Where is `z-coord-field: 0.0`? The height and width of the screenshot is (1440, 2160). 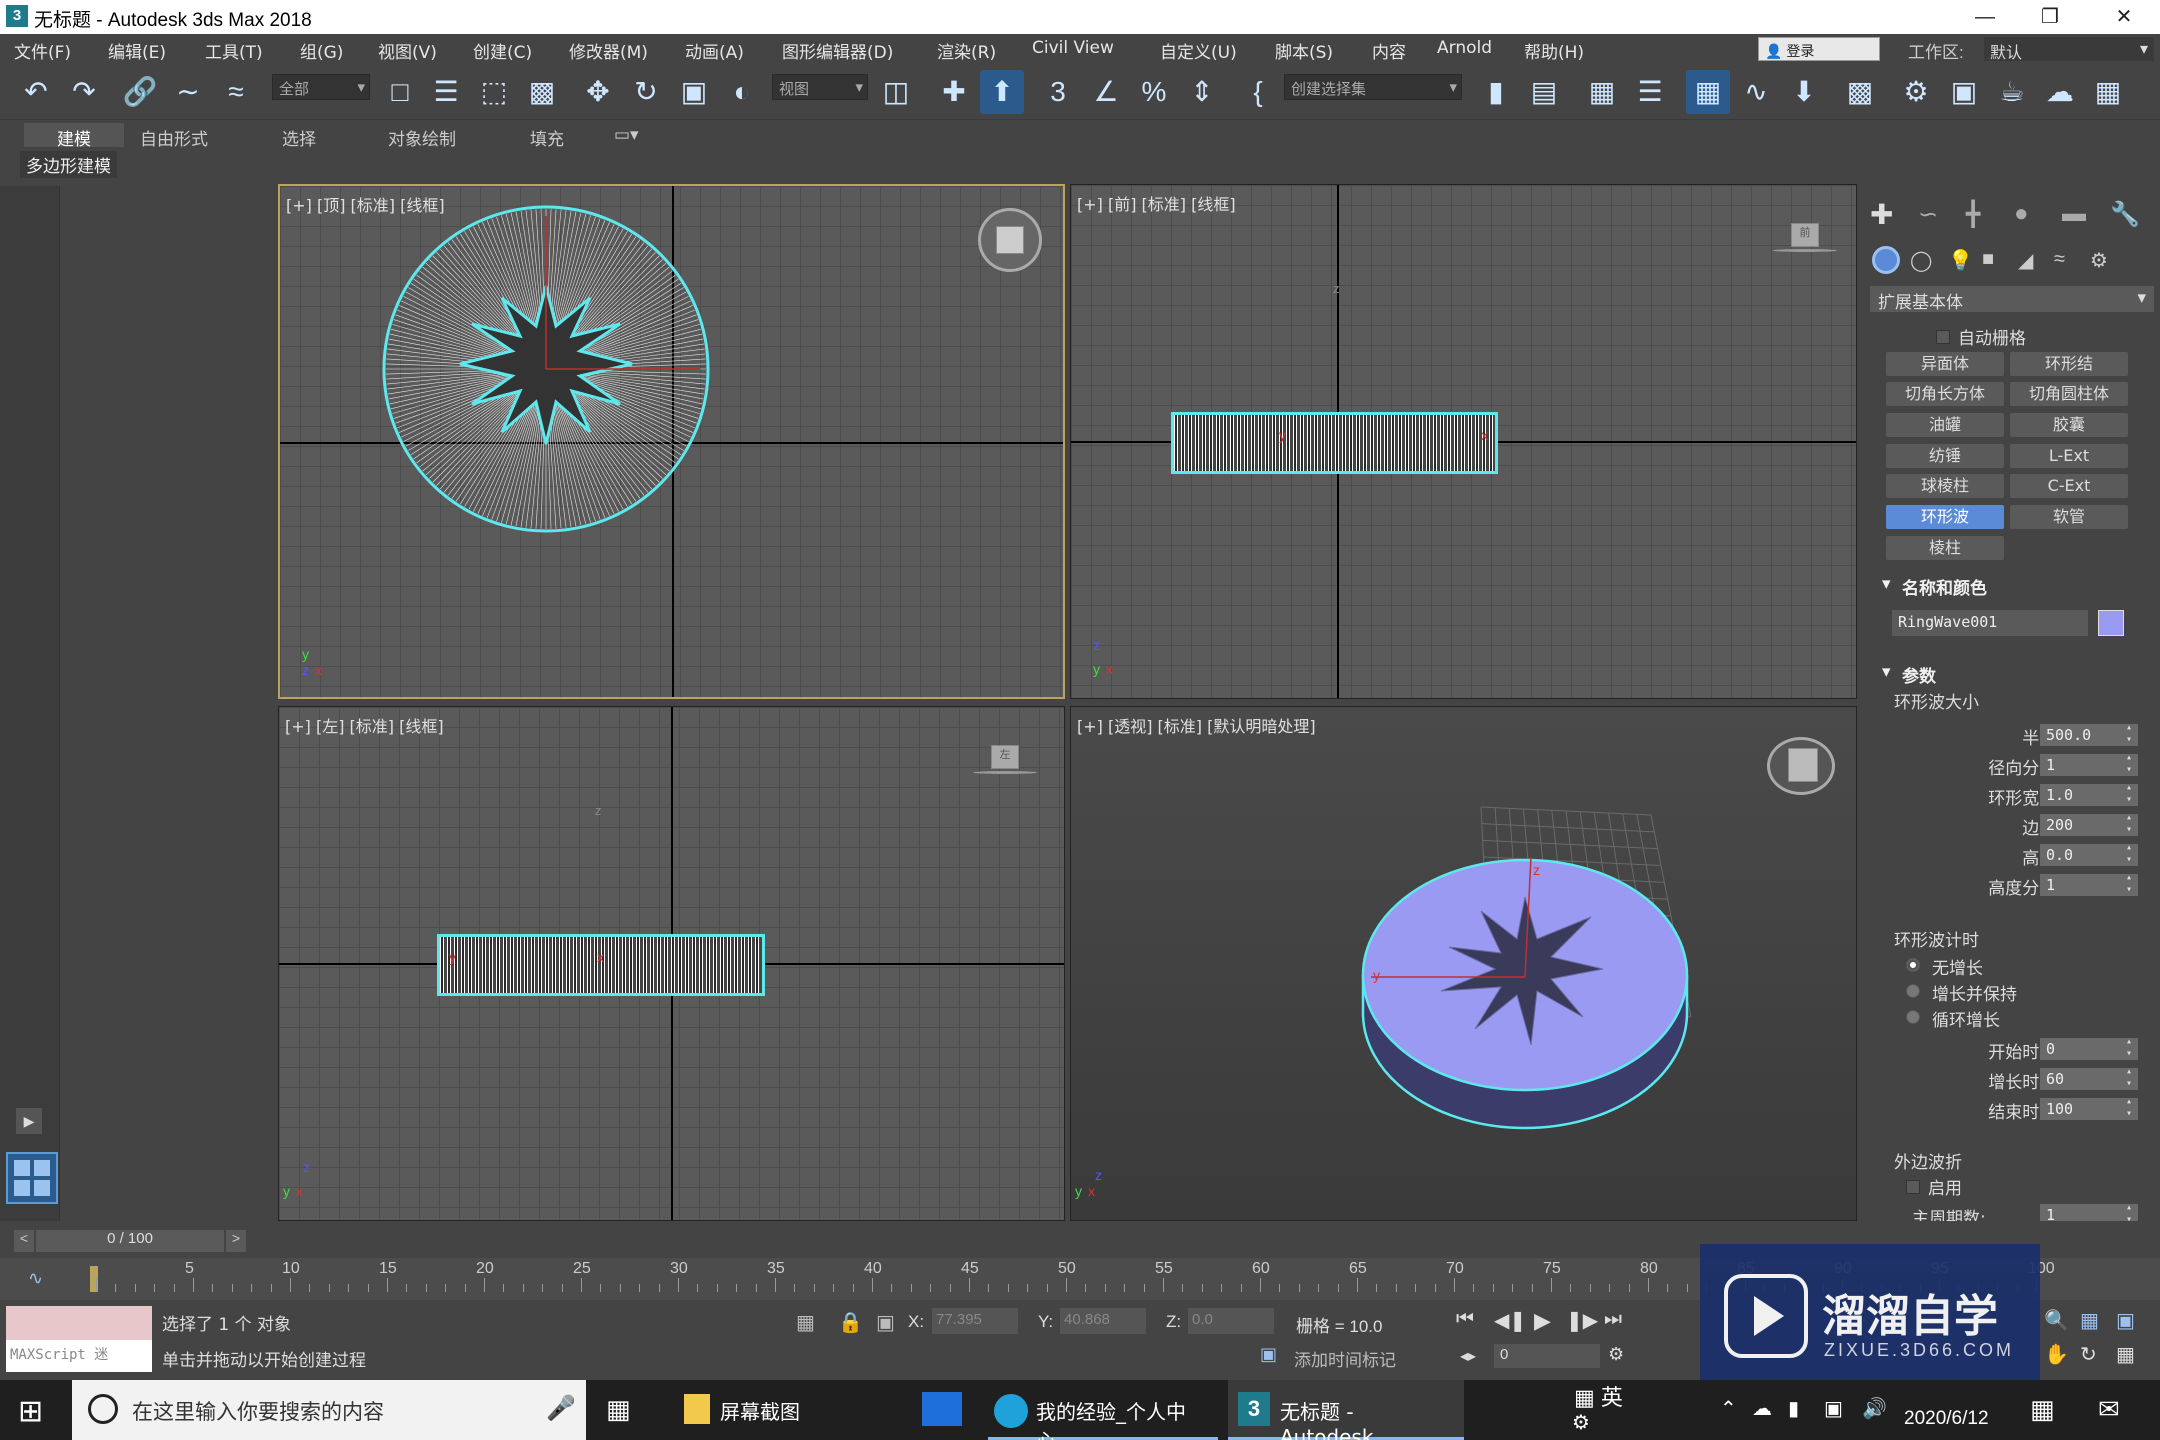
z-coord-field: 0.0 is located at coordinates (1231, 1321).